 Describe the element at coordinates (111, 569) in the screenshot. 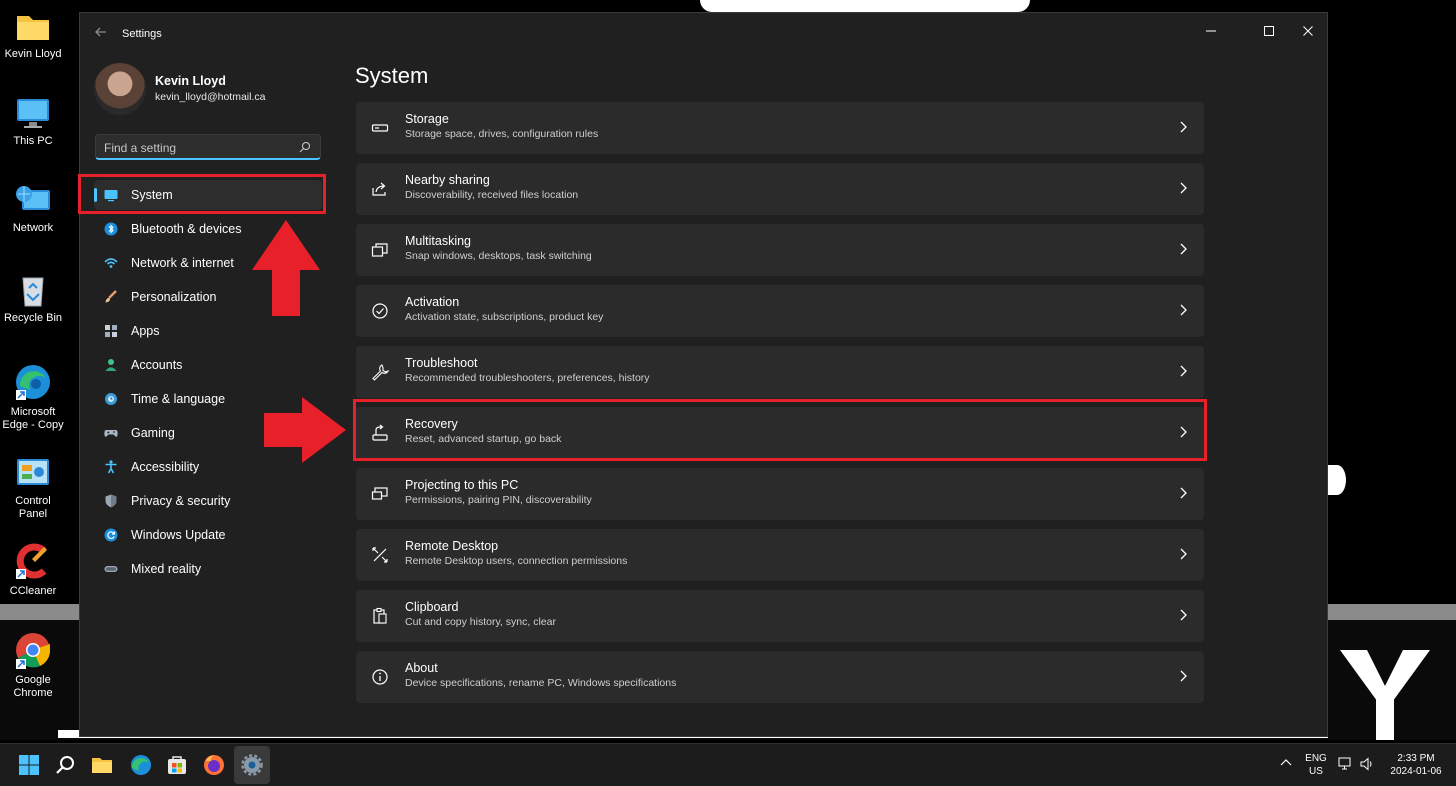

I see `headset-icon` at that location.